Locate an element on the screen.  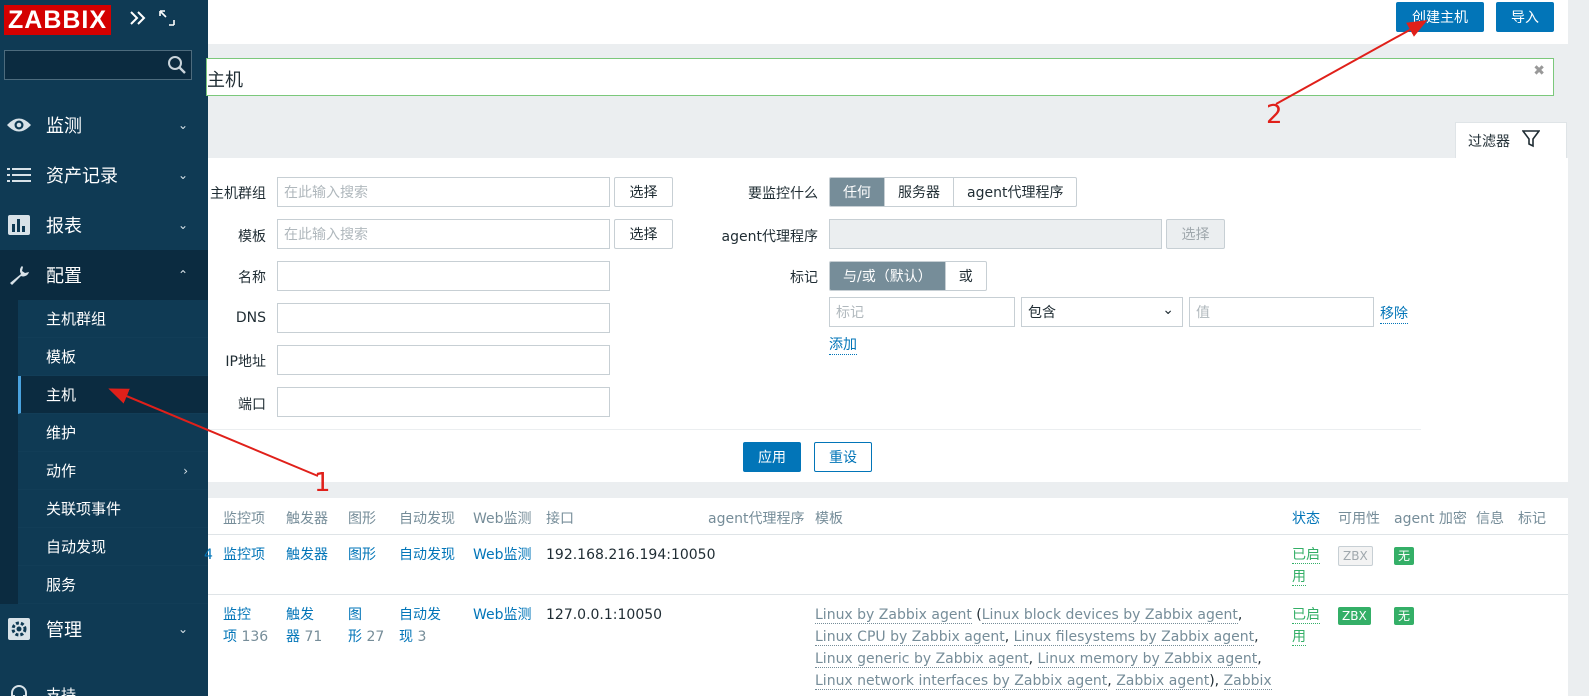
row2-web-link: Web监测 is located at coordinates (502, 615).